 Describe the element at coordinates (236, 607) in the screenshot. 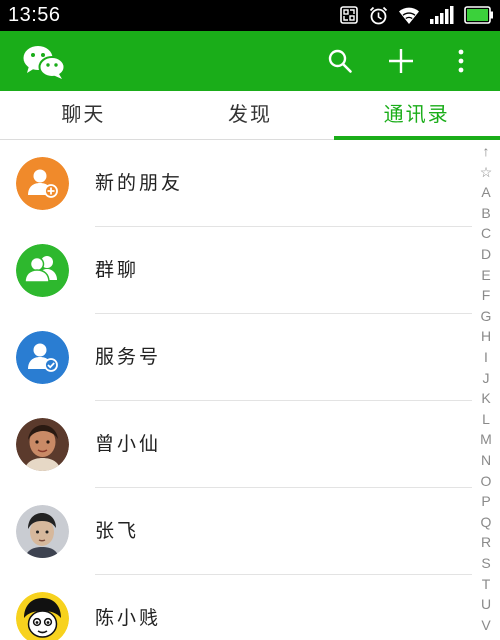

I see `list-item-contact: 陈小贱` at that location.